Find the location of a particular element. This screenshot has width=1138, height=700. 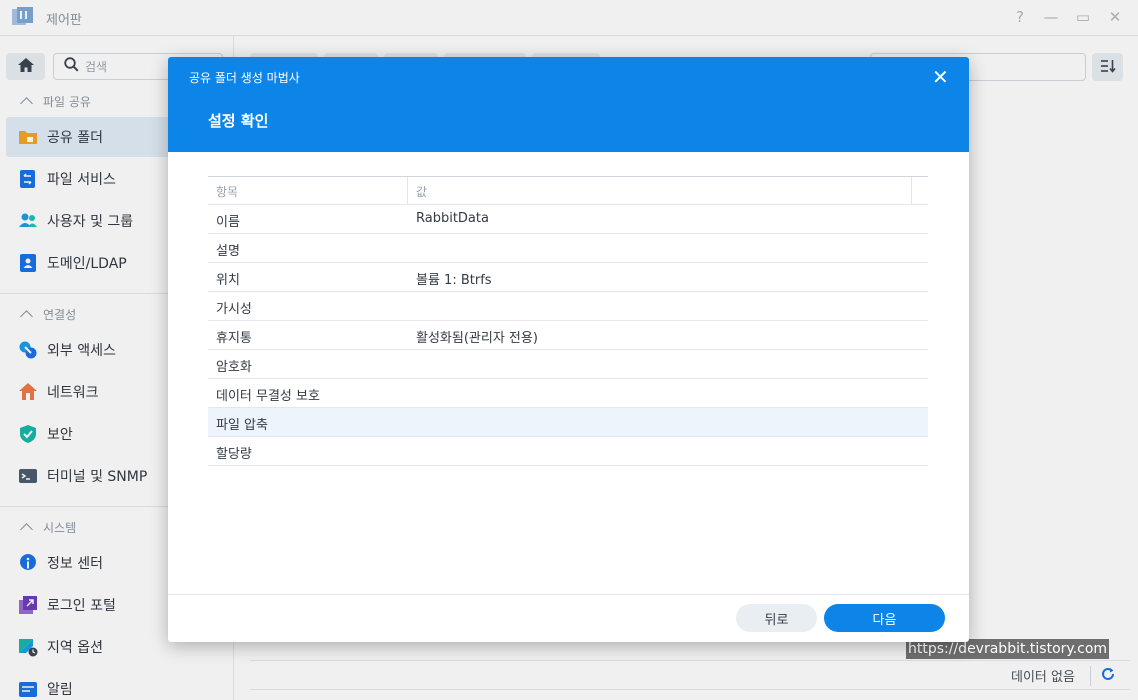

table-row-hovered: 파일 압축 is located at coordinates (568, 422).